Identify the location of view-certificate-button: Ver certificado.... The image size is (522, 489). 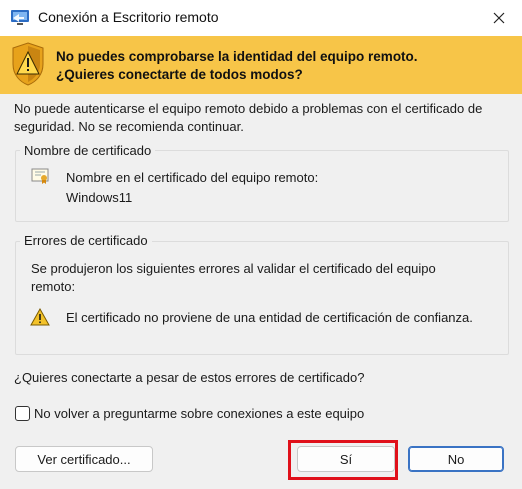
(84, 459).